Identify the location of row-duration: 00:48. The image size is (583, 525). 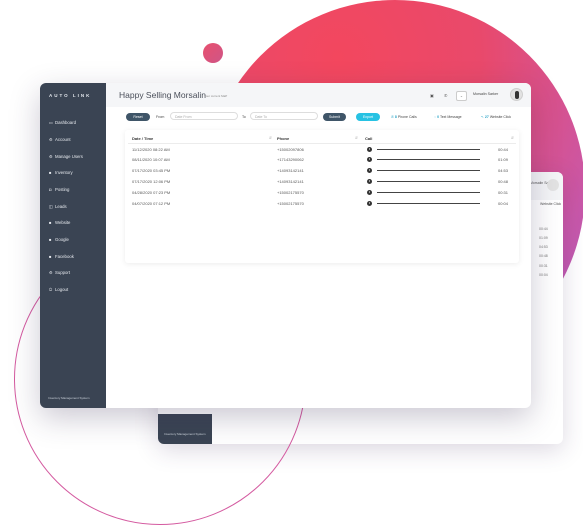
(503, 181).